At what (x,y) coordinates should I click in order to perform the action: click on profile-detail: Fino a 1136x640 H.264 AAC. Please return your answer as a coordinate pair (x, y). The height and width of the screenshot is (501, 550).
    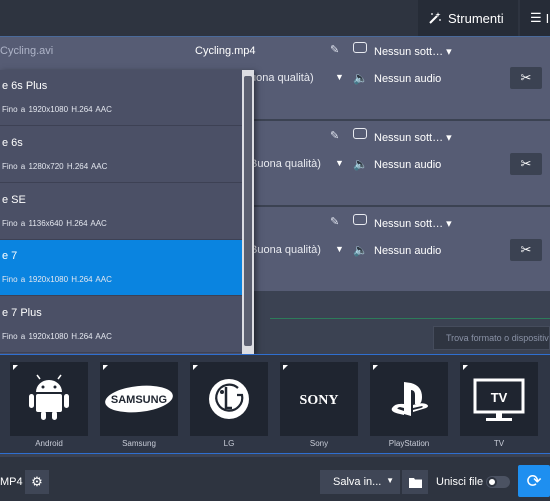
    Looking at the image, I should click on (54, 223).